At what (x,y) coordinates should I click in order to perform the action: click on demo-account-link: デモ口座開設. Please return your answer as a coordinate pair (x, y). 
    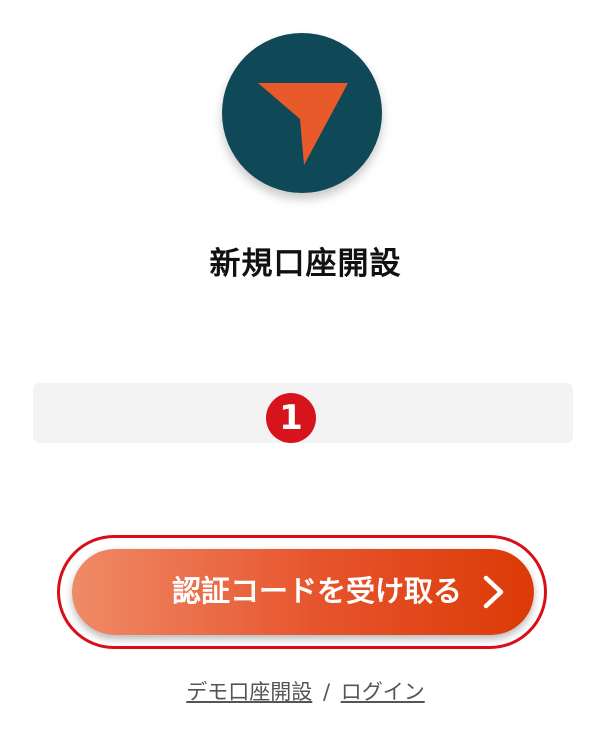
    Looking at the image, I should click on (249, 692).